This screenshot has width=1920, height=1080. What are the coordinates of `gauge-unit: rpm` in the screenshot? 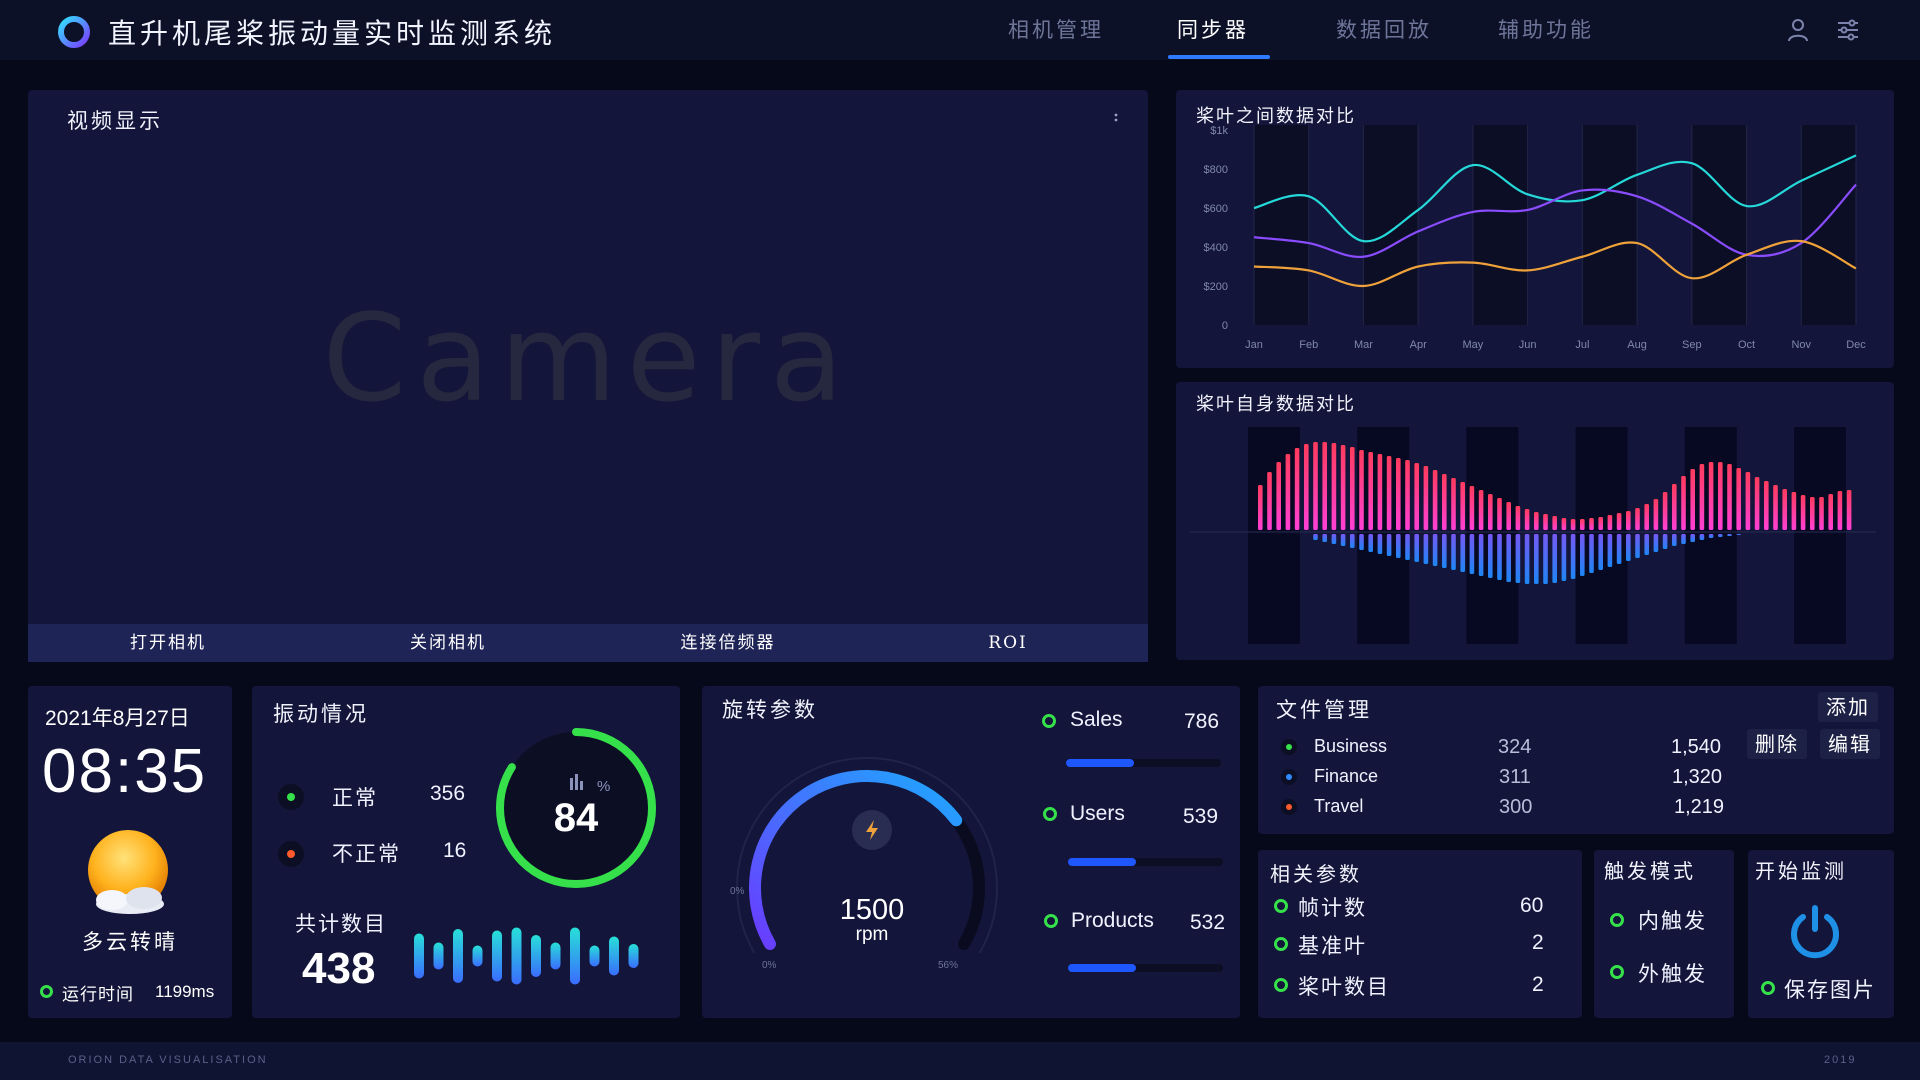 It's located at (872, 934).